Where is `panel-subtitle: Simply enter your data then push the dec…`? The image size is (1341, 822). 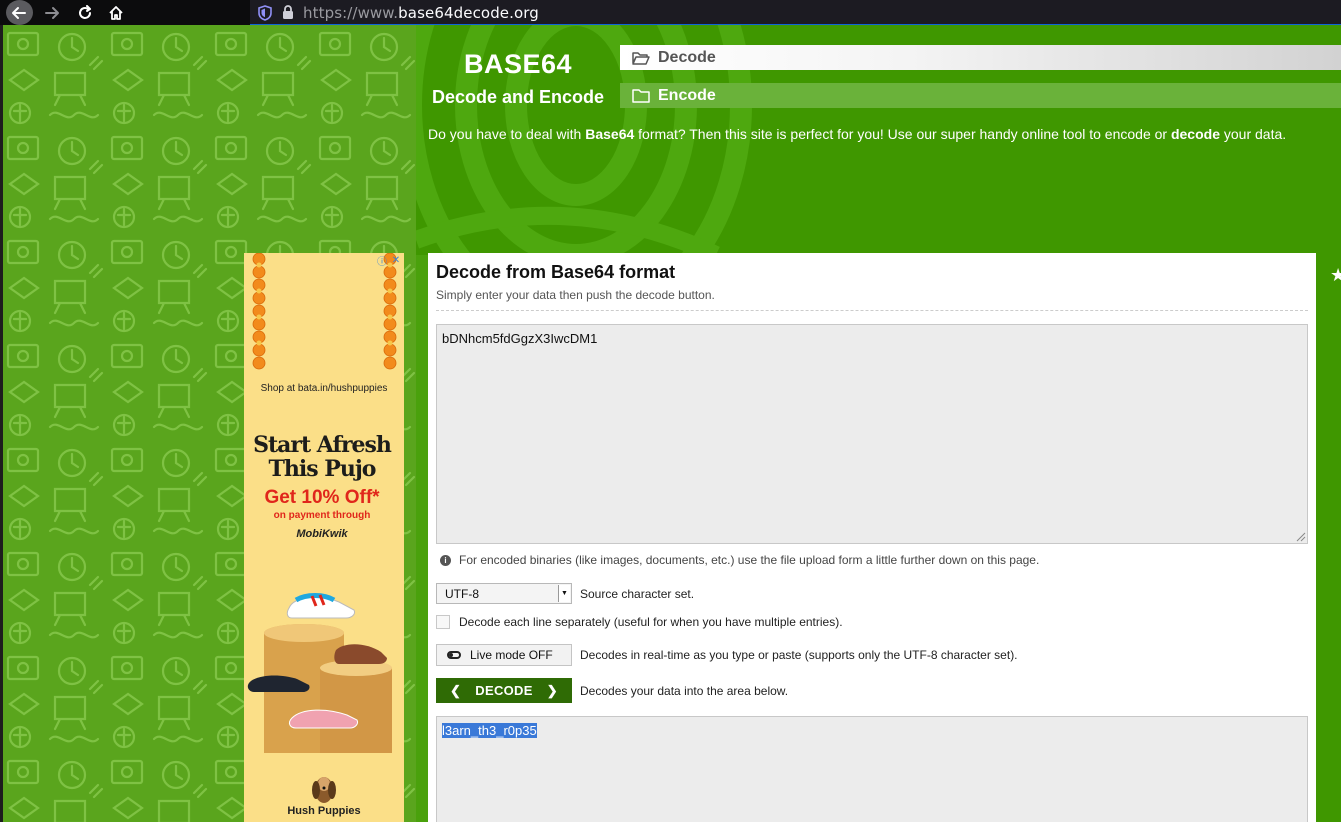
panel-subtitle: Simply enter your data then push the dec… is located at coordinates (575, 295).